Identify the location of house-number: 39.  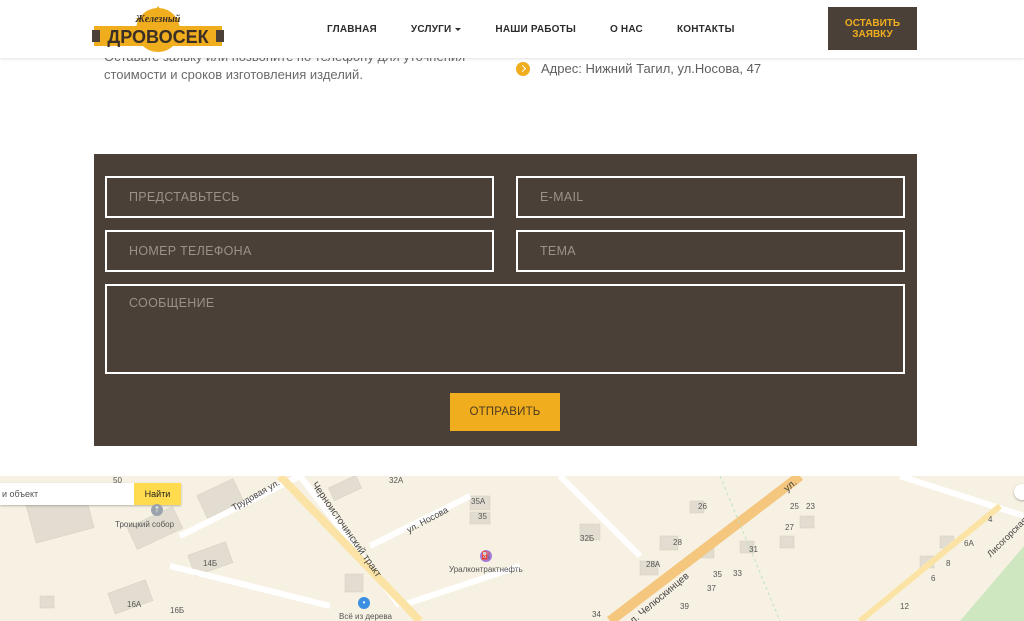
(684, 606).